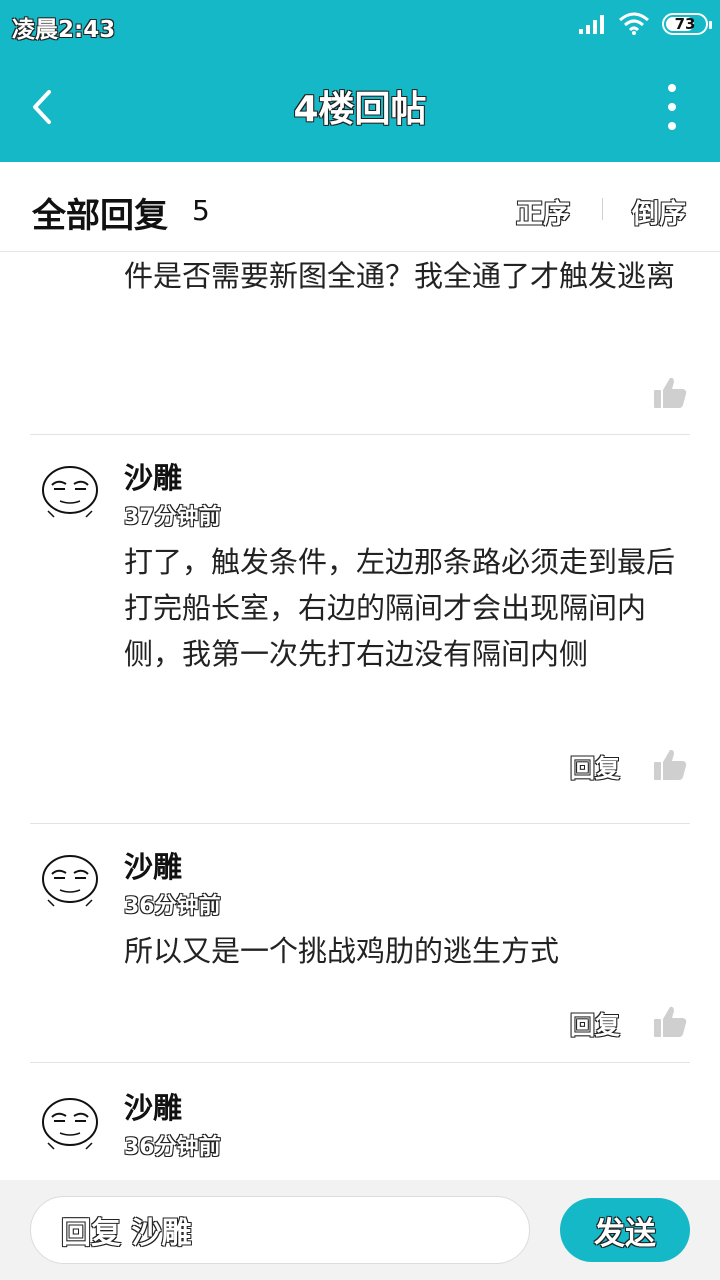 This screenshot has height=1280, width=720. I want to click on battery-icon: 73, so click(687, 24).